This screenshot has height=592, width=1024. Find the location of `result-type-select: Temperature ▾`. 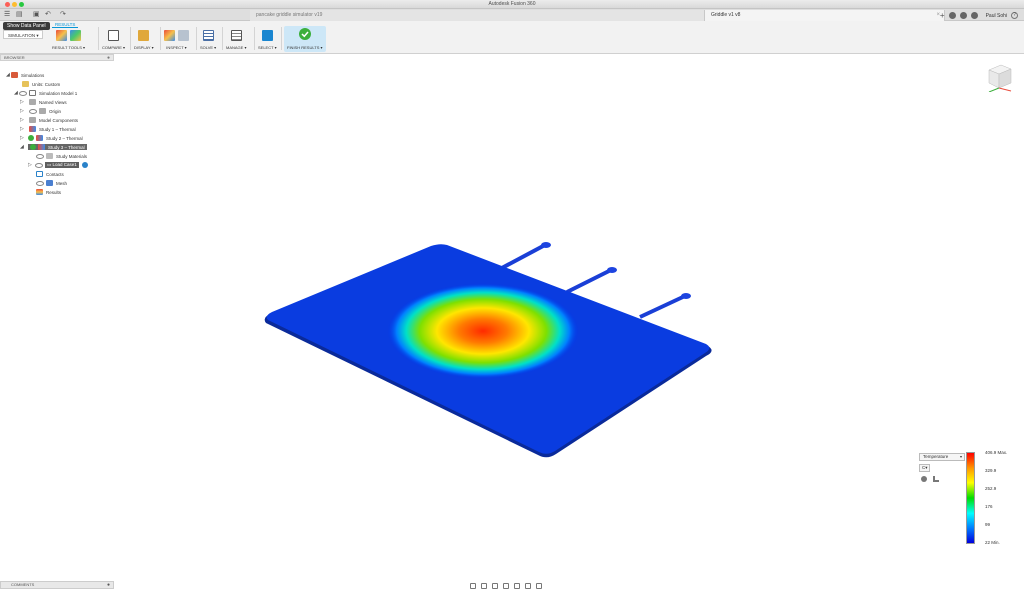

result-type-select: Temperature ▾ is located at coordinates (942, 457).